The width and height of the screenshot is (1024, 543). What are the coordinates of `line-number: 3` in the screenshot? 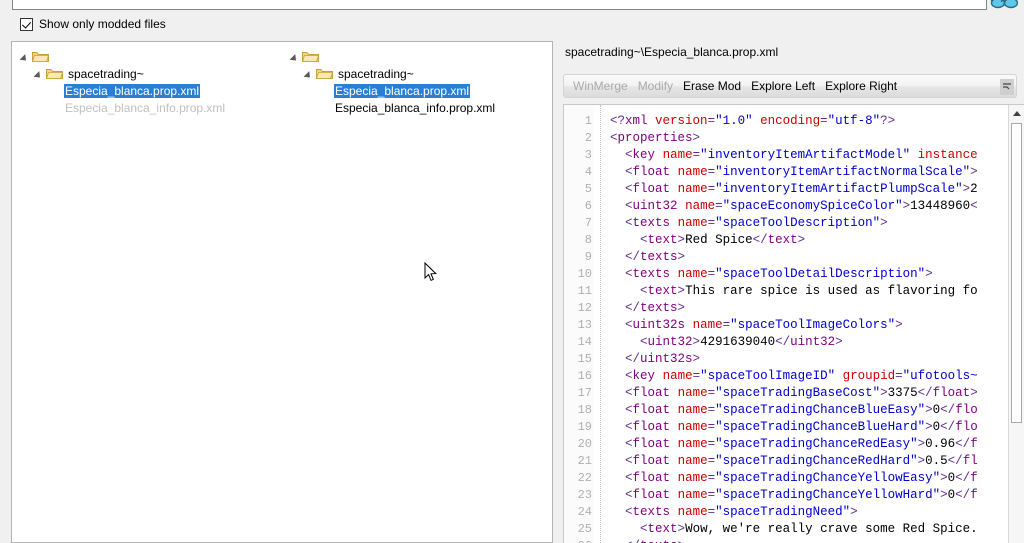 It's located at (588, 155).